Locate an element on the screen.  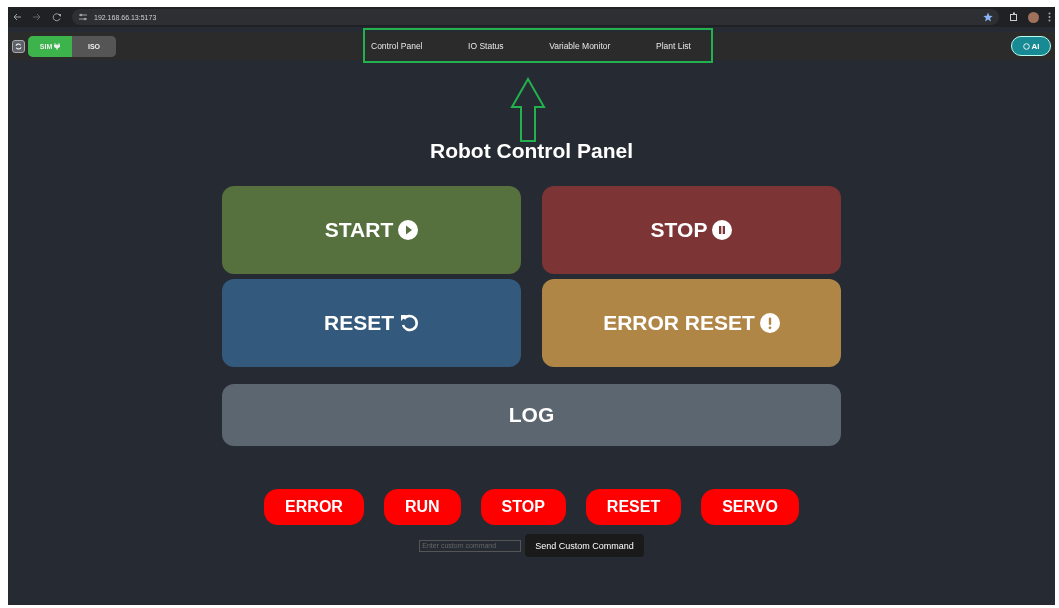
control-button: STOP is located at coordinates (691, 230).